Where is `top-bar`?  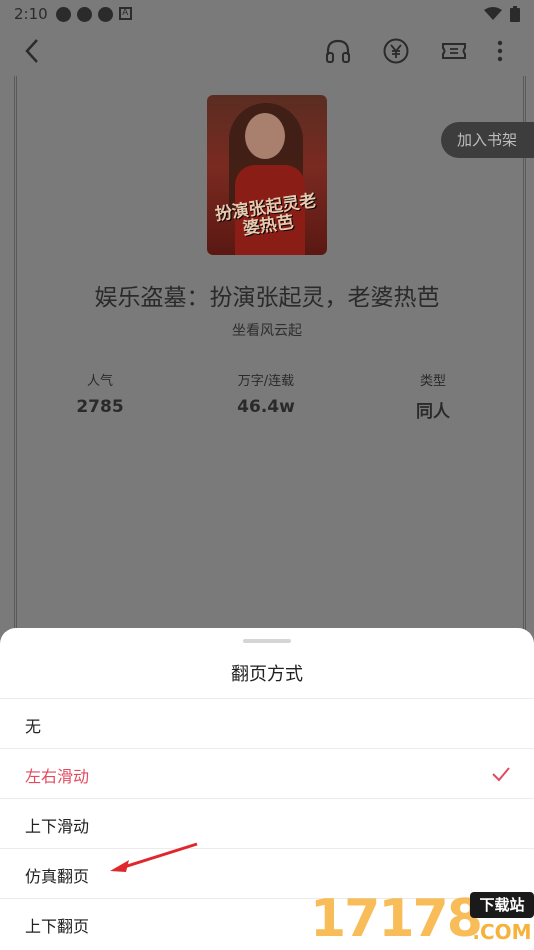
top-bar is located at coordinates (267, 52).